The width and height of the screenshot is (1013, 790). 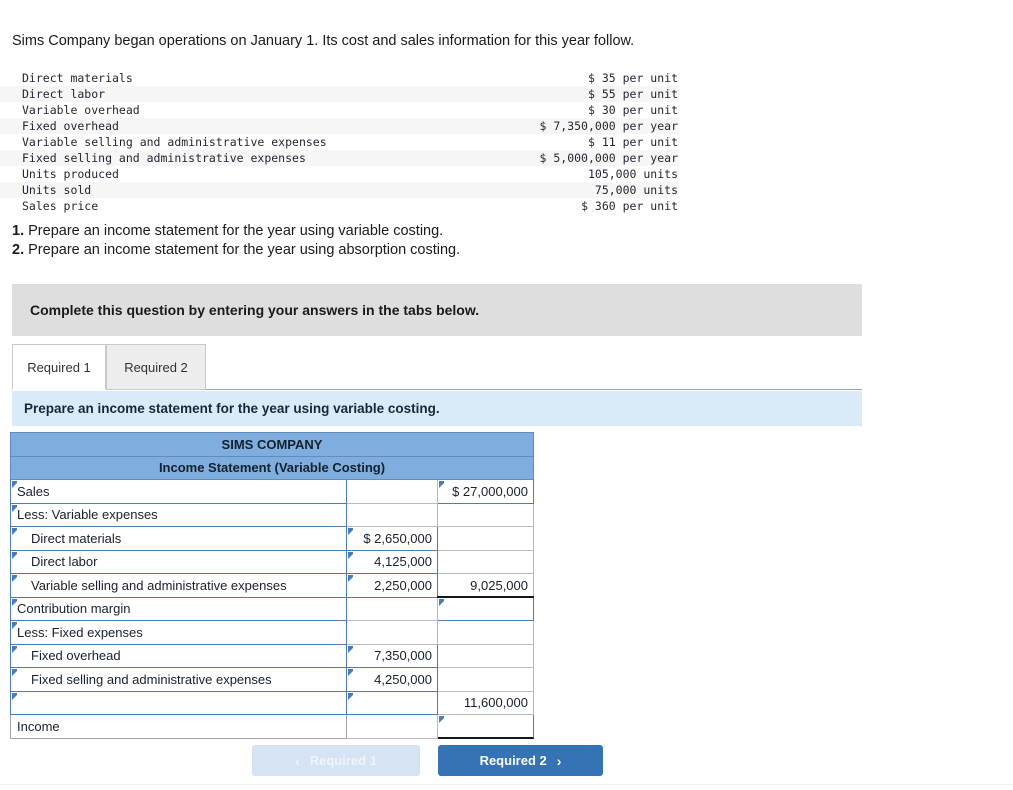 What do you see at coordinates (178, 608) in the screenshot?
I see `statement-label-cell: Contribution margin` at bounding box center [178, 608].